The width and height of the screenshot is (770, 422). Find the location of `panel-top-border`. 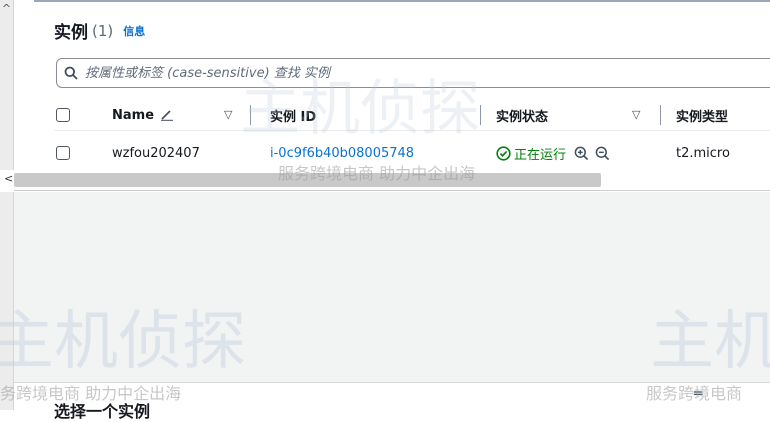

panel-top-border is located at coordinates (402, 1).